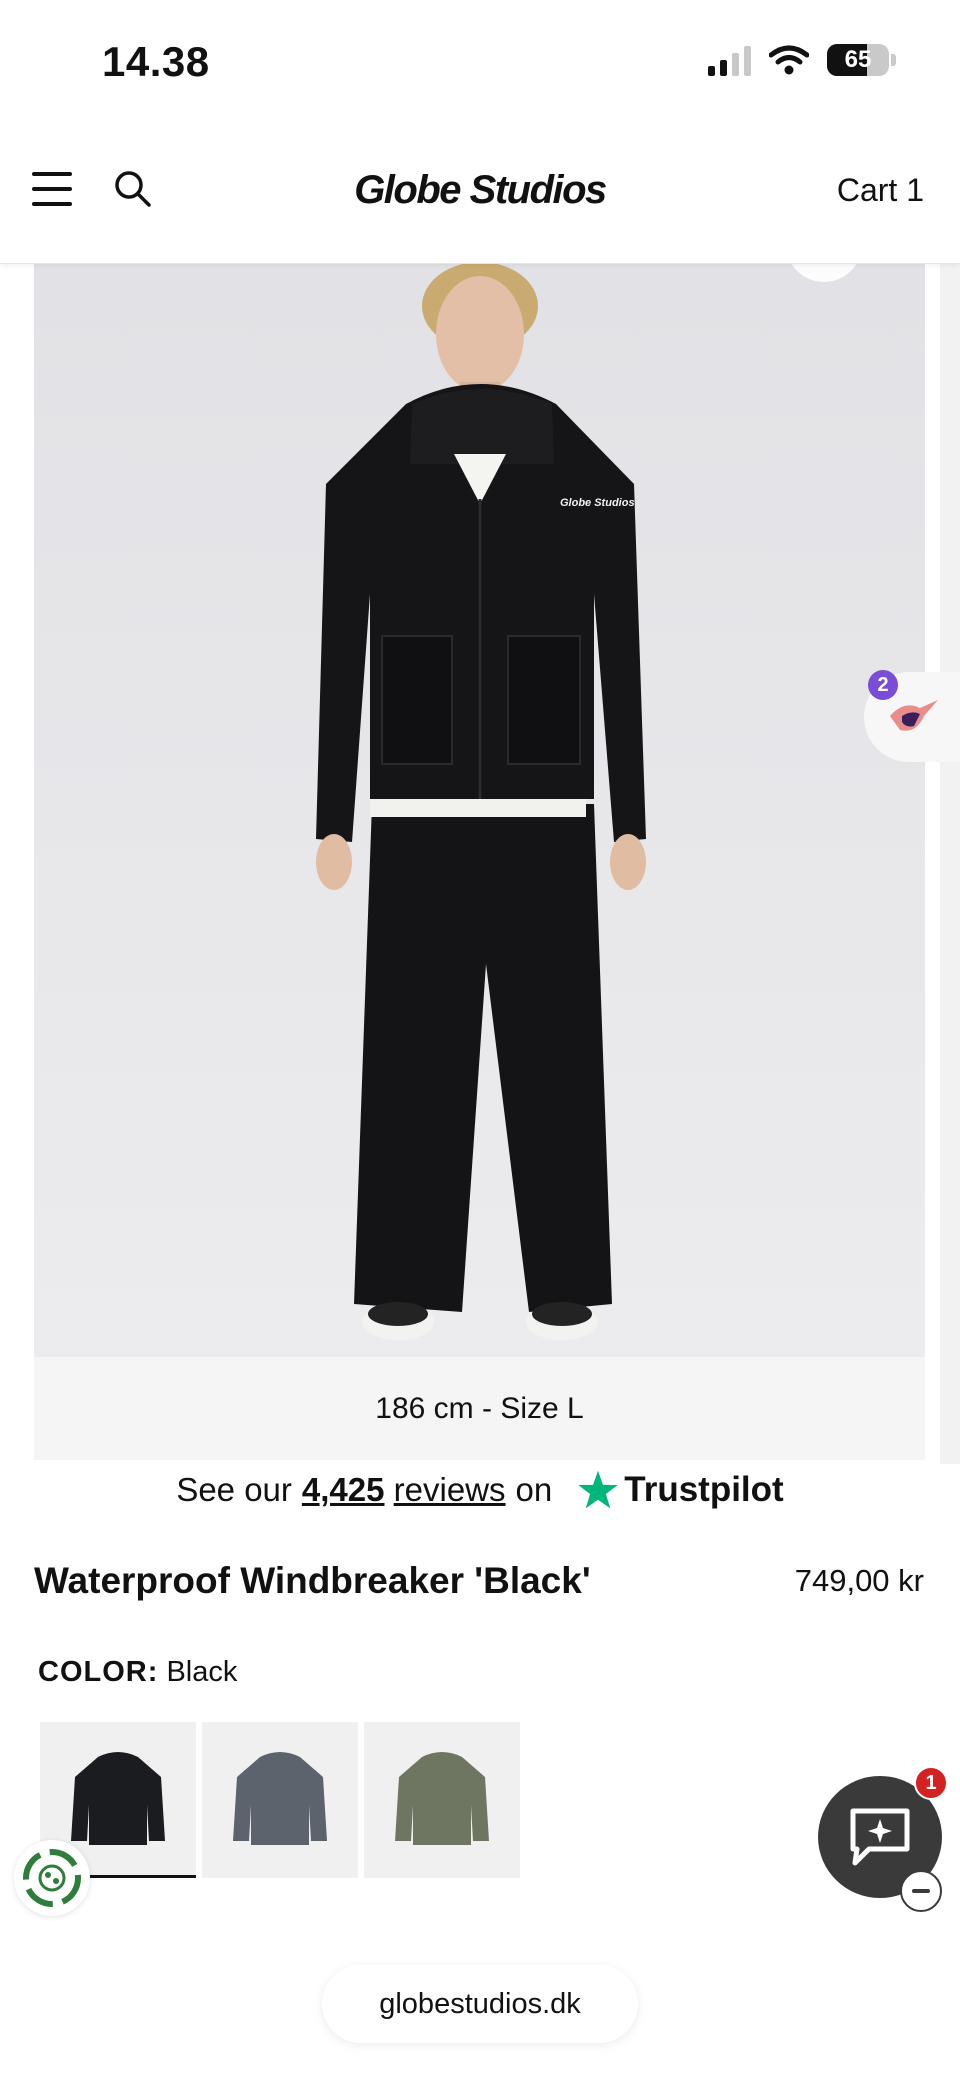  I want to click on trustpilot-banner: See our 4,425 reviews on Trustpilot, so click(480, 1490).